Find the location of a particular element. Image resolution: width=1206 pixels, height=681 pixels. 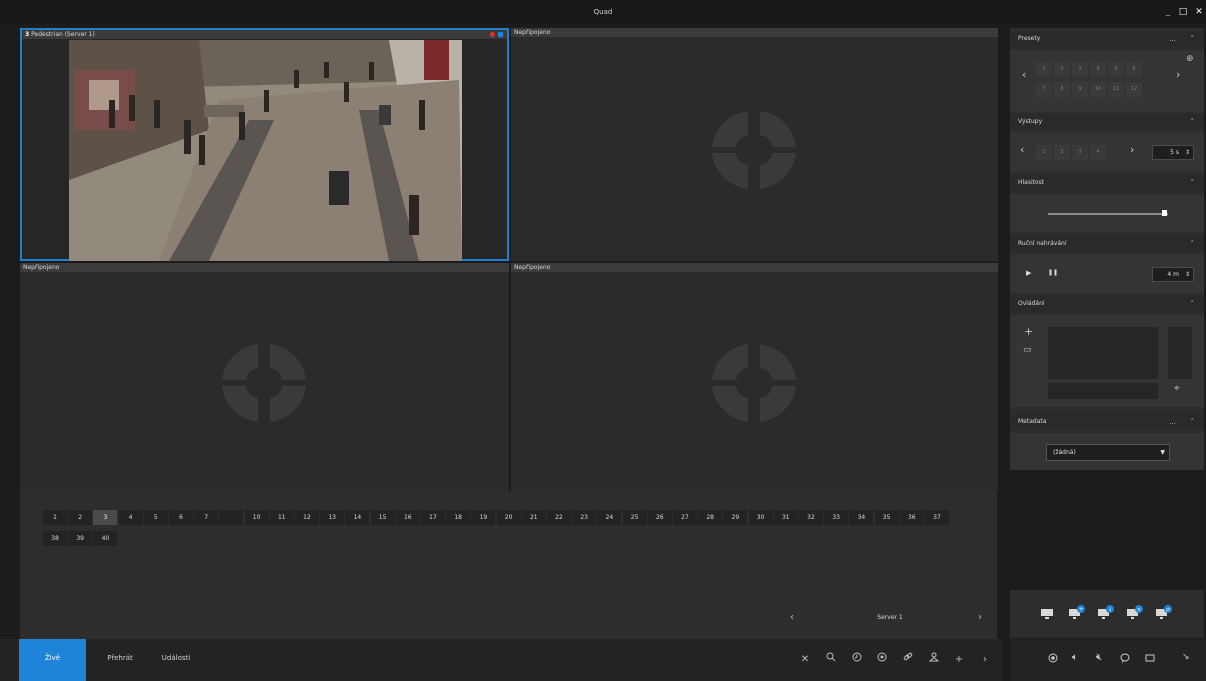

pause-icon: ❚❚ is located at coordinates (1053, 272).